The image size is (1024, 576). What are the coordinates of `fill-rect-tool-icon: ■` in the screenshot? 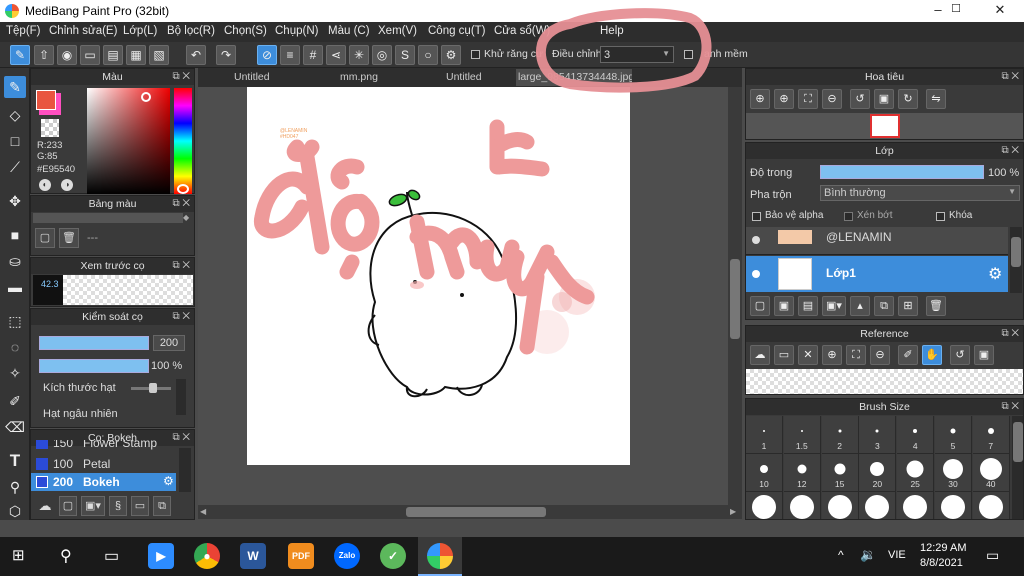 It's located at (15, 235).